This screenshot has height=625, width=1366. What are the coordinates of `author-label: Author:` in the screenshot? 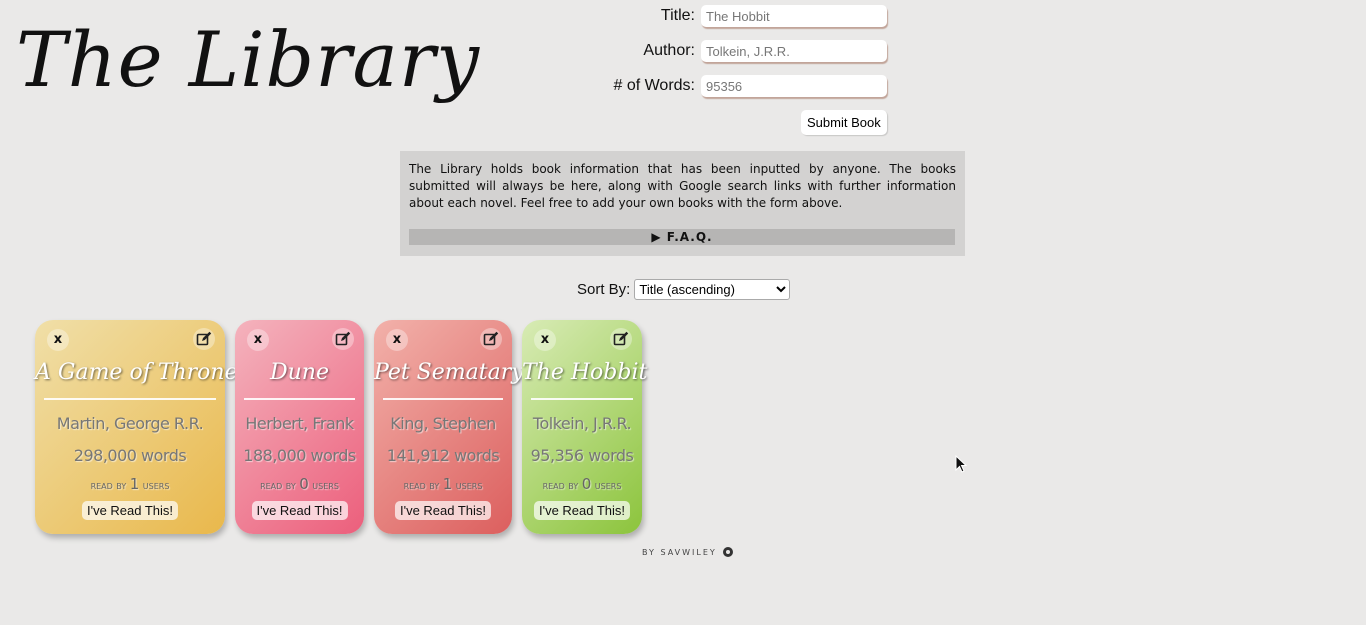 It's located at (669, 50).